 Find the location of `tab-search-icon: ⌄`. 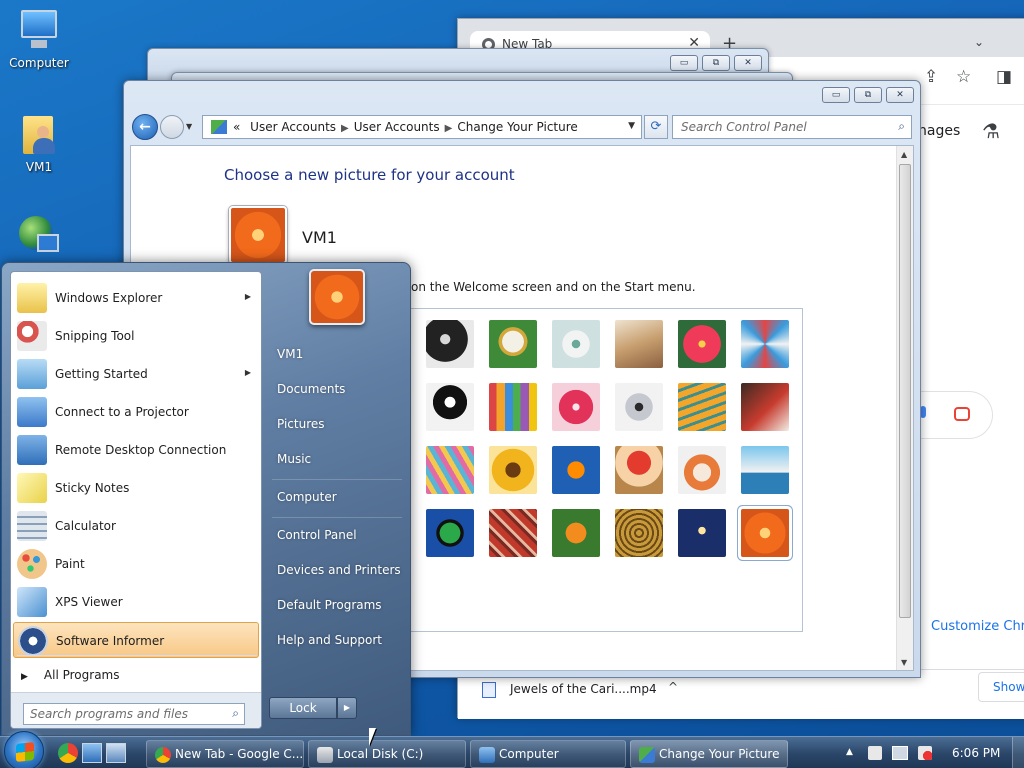

tab-search-icon: ⌄ is located at coordinates (979, 42).